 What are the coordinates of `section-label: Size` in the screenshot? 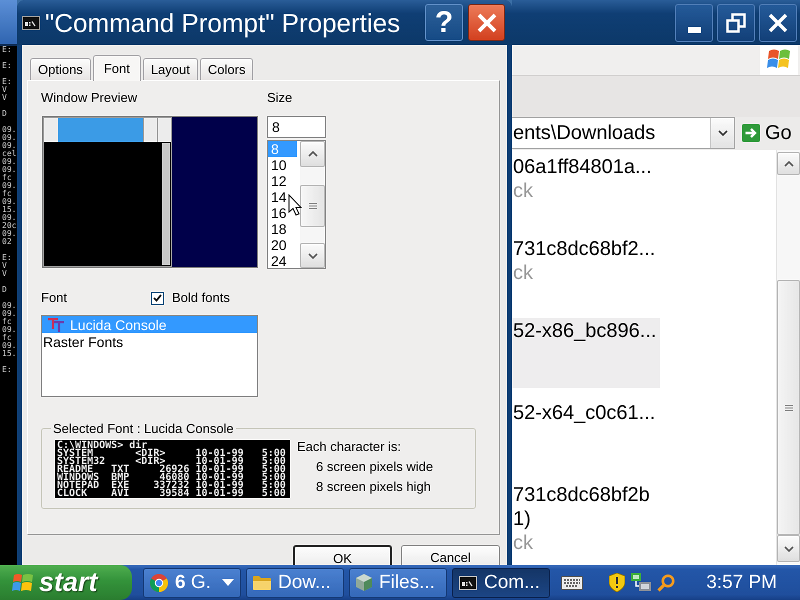 It's located at (280, 98).